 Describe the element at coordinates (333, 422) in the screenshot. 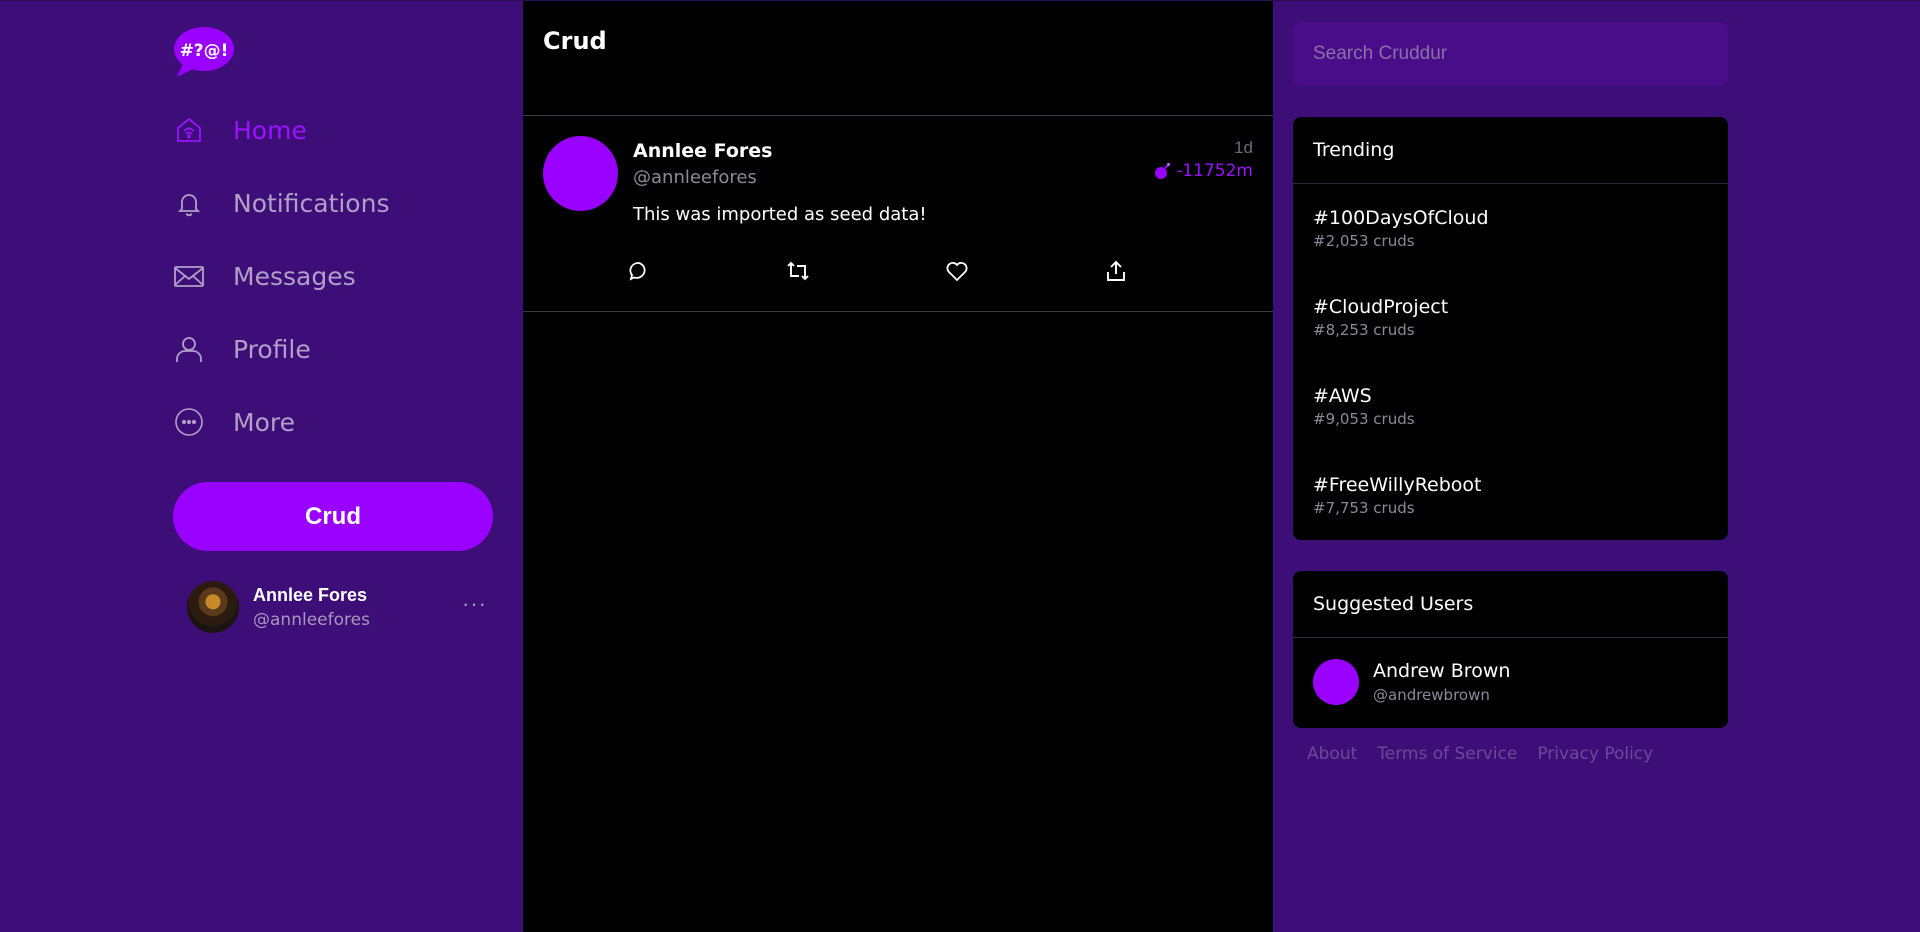

I see `nav-item-more: More` at that location.